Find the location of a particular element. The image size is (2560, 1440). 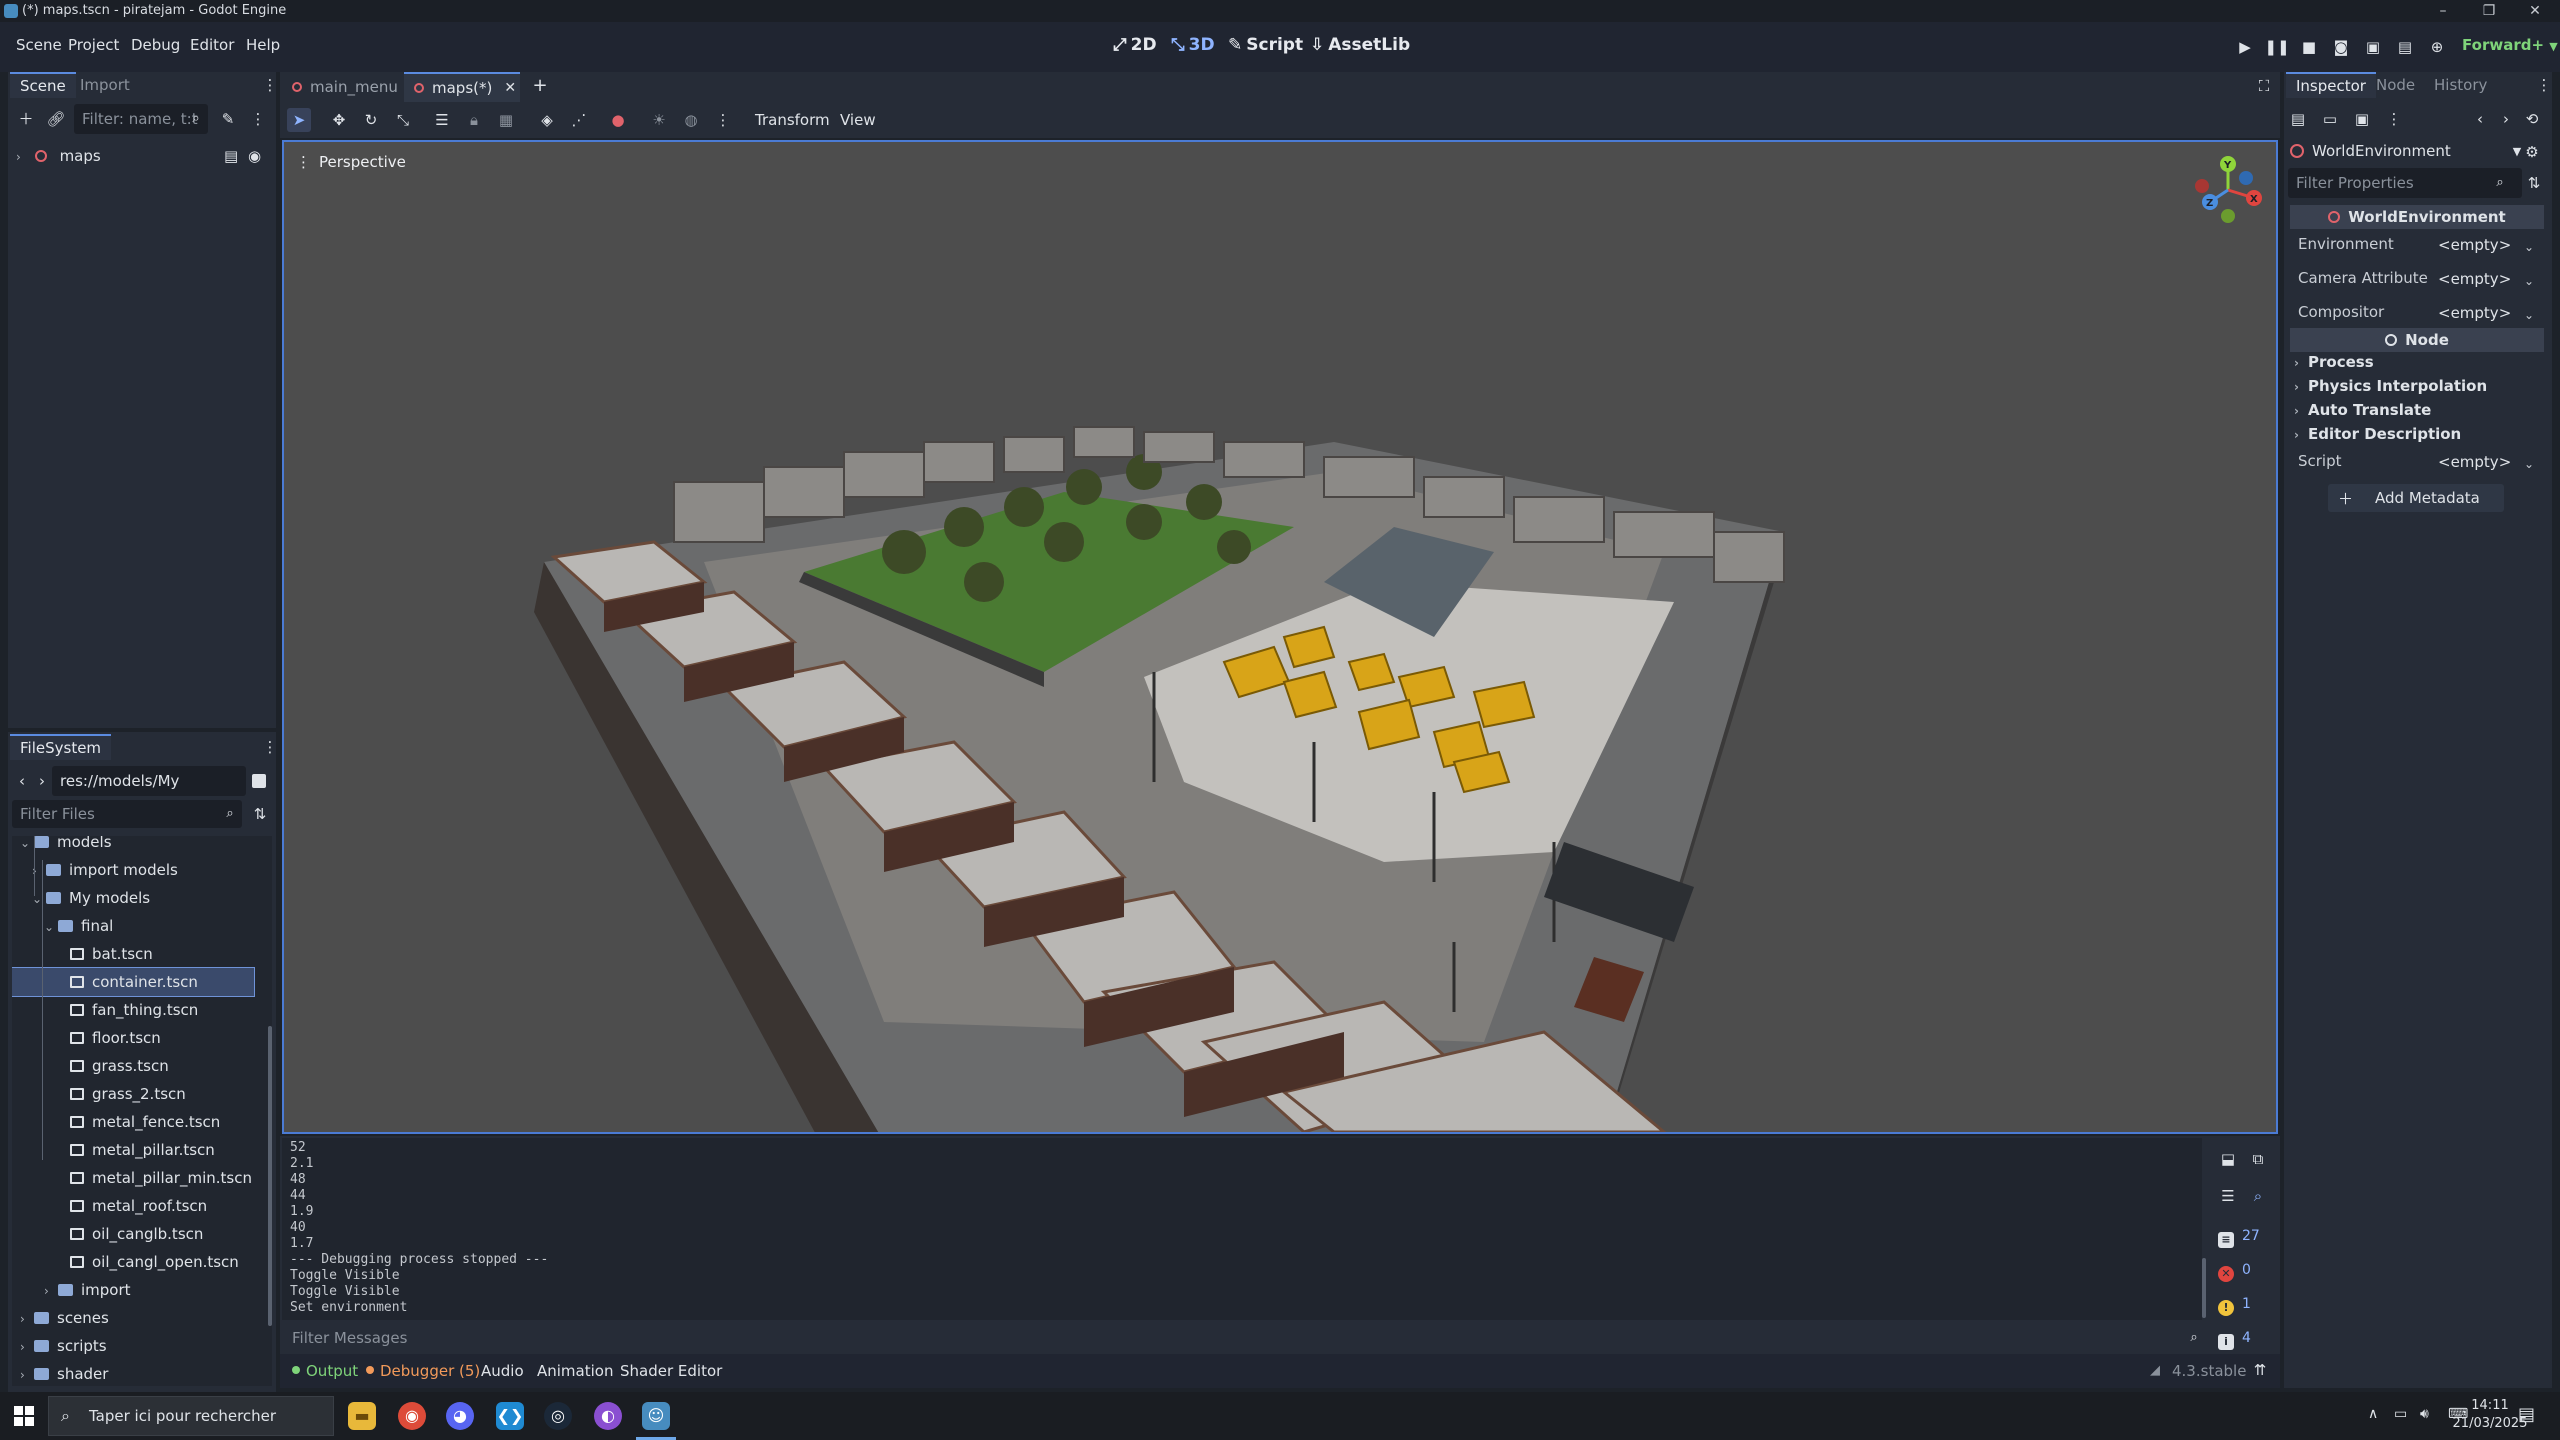

steam-icon: ◎ is located at coordinates (558, 1416).